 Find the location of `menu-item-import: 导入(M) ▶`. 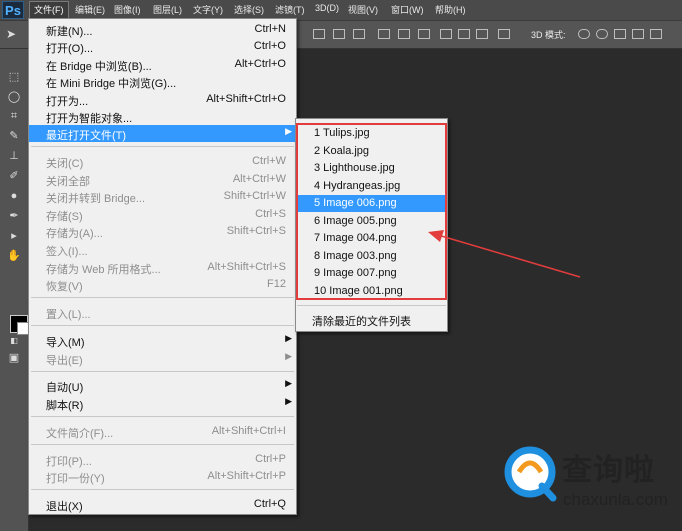

menu-item-import: 导入(M) ▶ is located at coordinates (162, 340).